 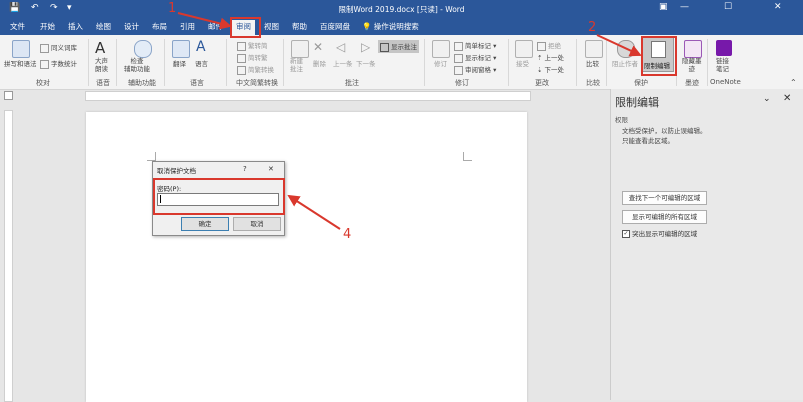 I want to click on annotation-number-2: 2, so click(x=592, y=27).